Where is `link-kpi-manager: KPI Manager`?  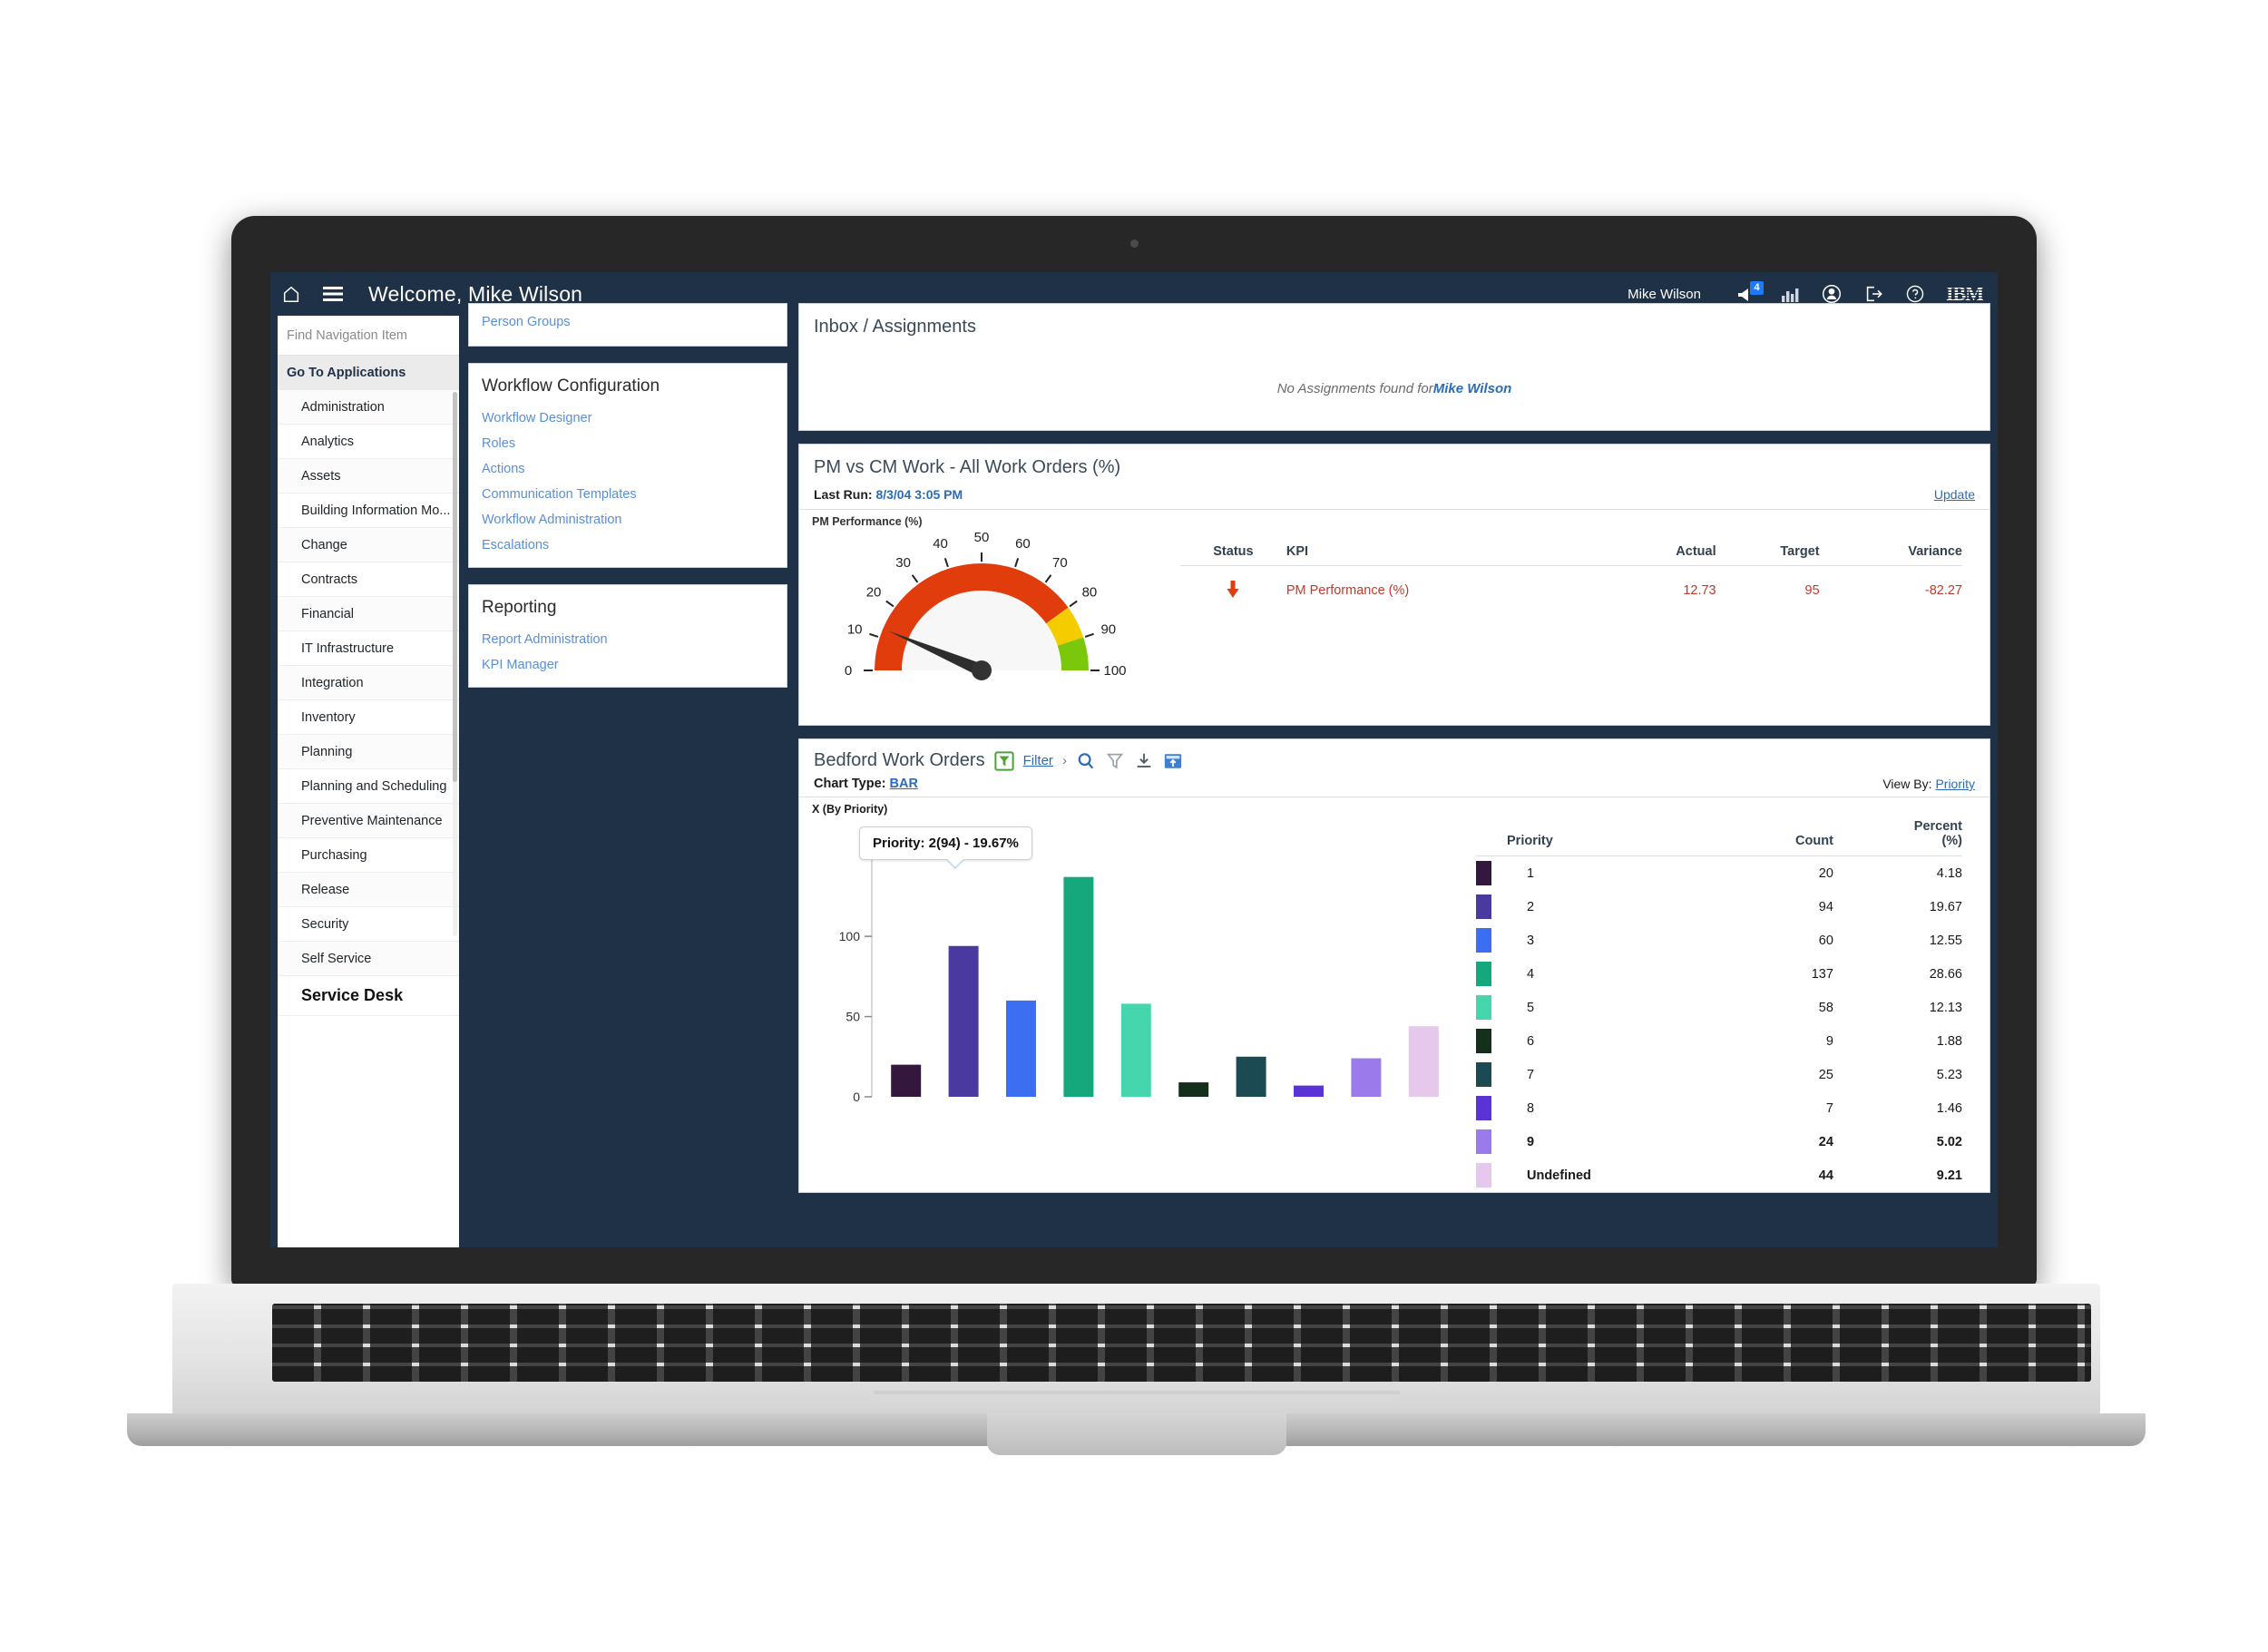 link-kpi-manager: KPI Manager is located at coordinates (628, 665).